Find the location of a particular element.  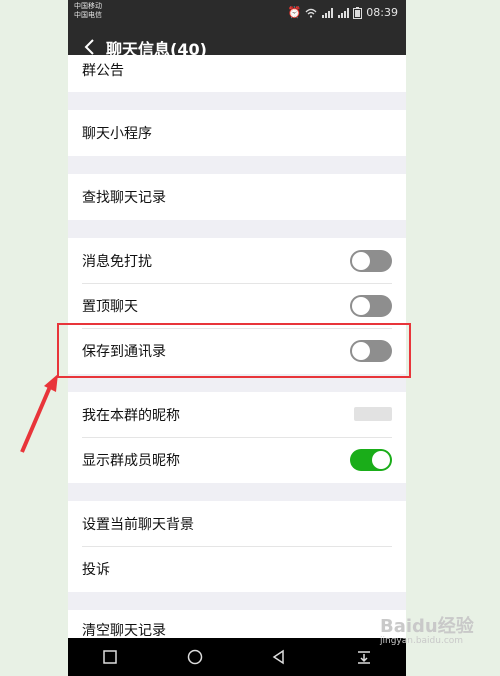

row-mute-notifications: 消息免打扰 is located at coordinates (237, 260).